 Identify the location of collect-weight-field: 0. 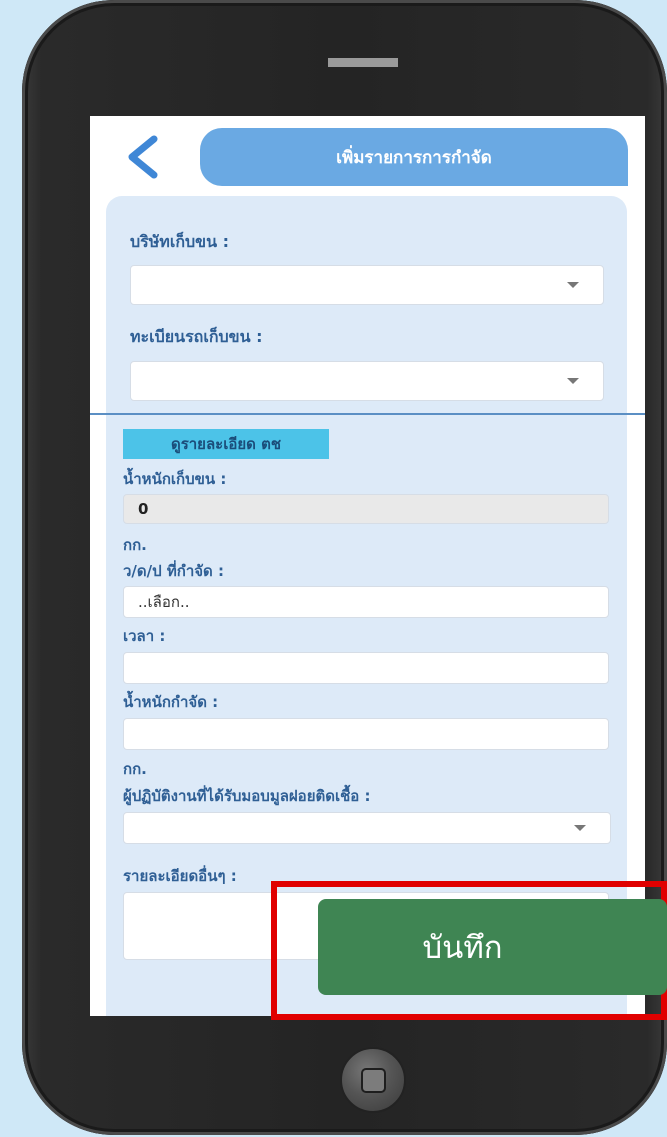
(366, 509).